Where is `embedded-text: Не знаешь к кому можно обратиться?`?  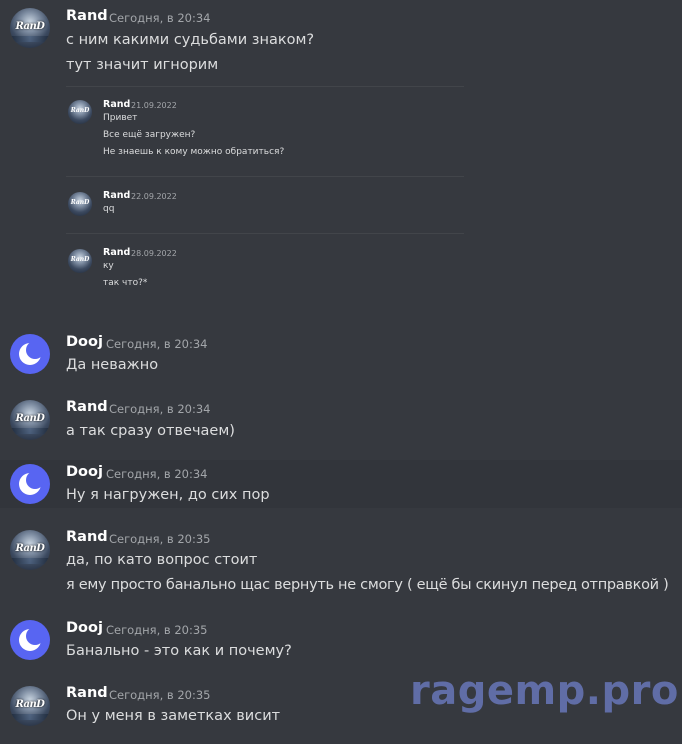
embedded-text: Не знаешь к кому можно обратиться? is located at coordinates (194, 152).